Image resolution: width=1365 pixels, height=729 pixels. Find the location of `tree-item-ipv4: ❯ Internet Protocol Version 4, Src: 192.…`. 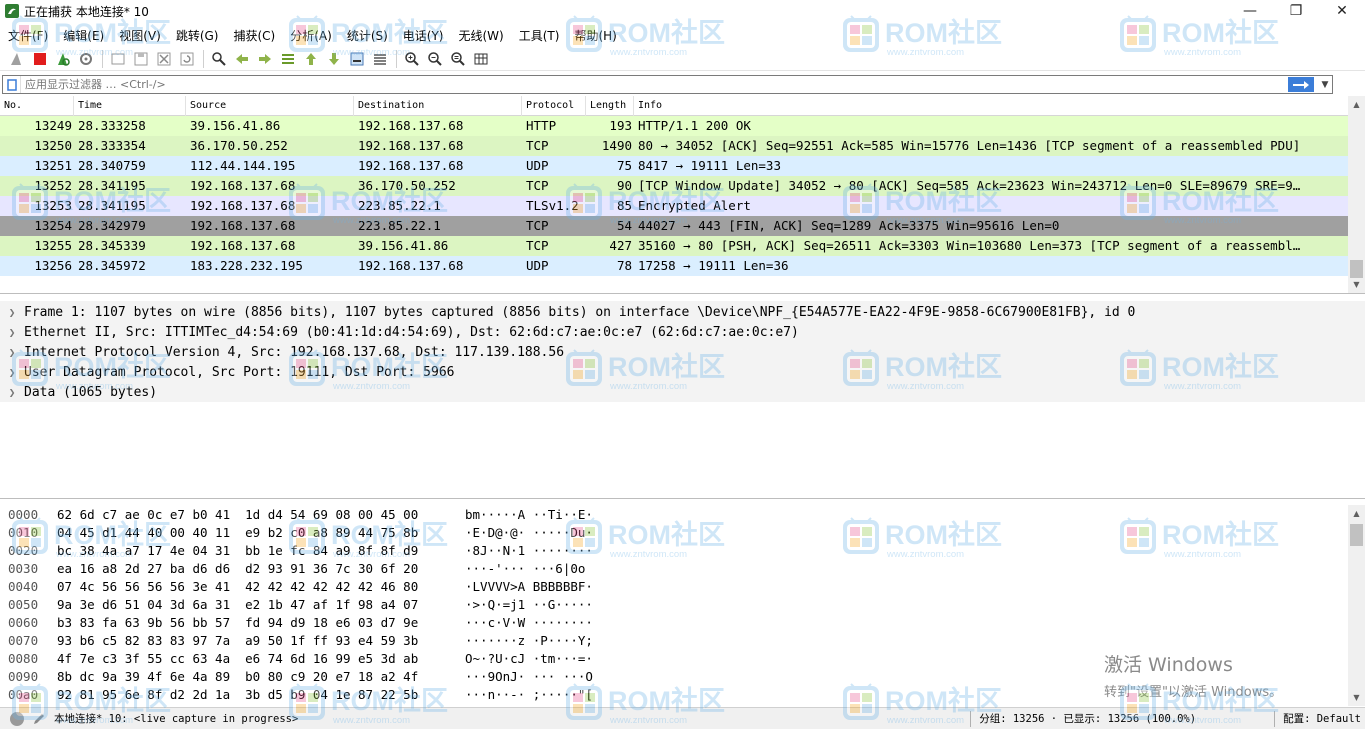

tree-item-ipv4: ❯ Internet Protocol Version 4, Src: 192.… is located at coordinates (282, 352).